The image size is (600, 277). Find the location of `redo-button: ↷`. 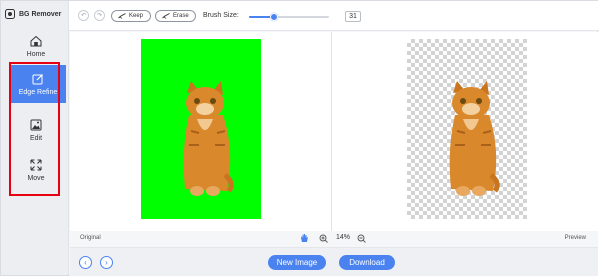

redo-button: ↷ is located at coordinates (99, 15).